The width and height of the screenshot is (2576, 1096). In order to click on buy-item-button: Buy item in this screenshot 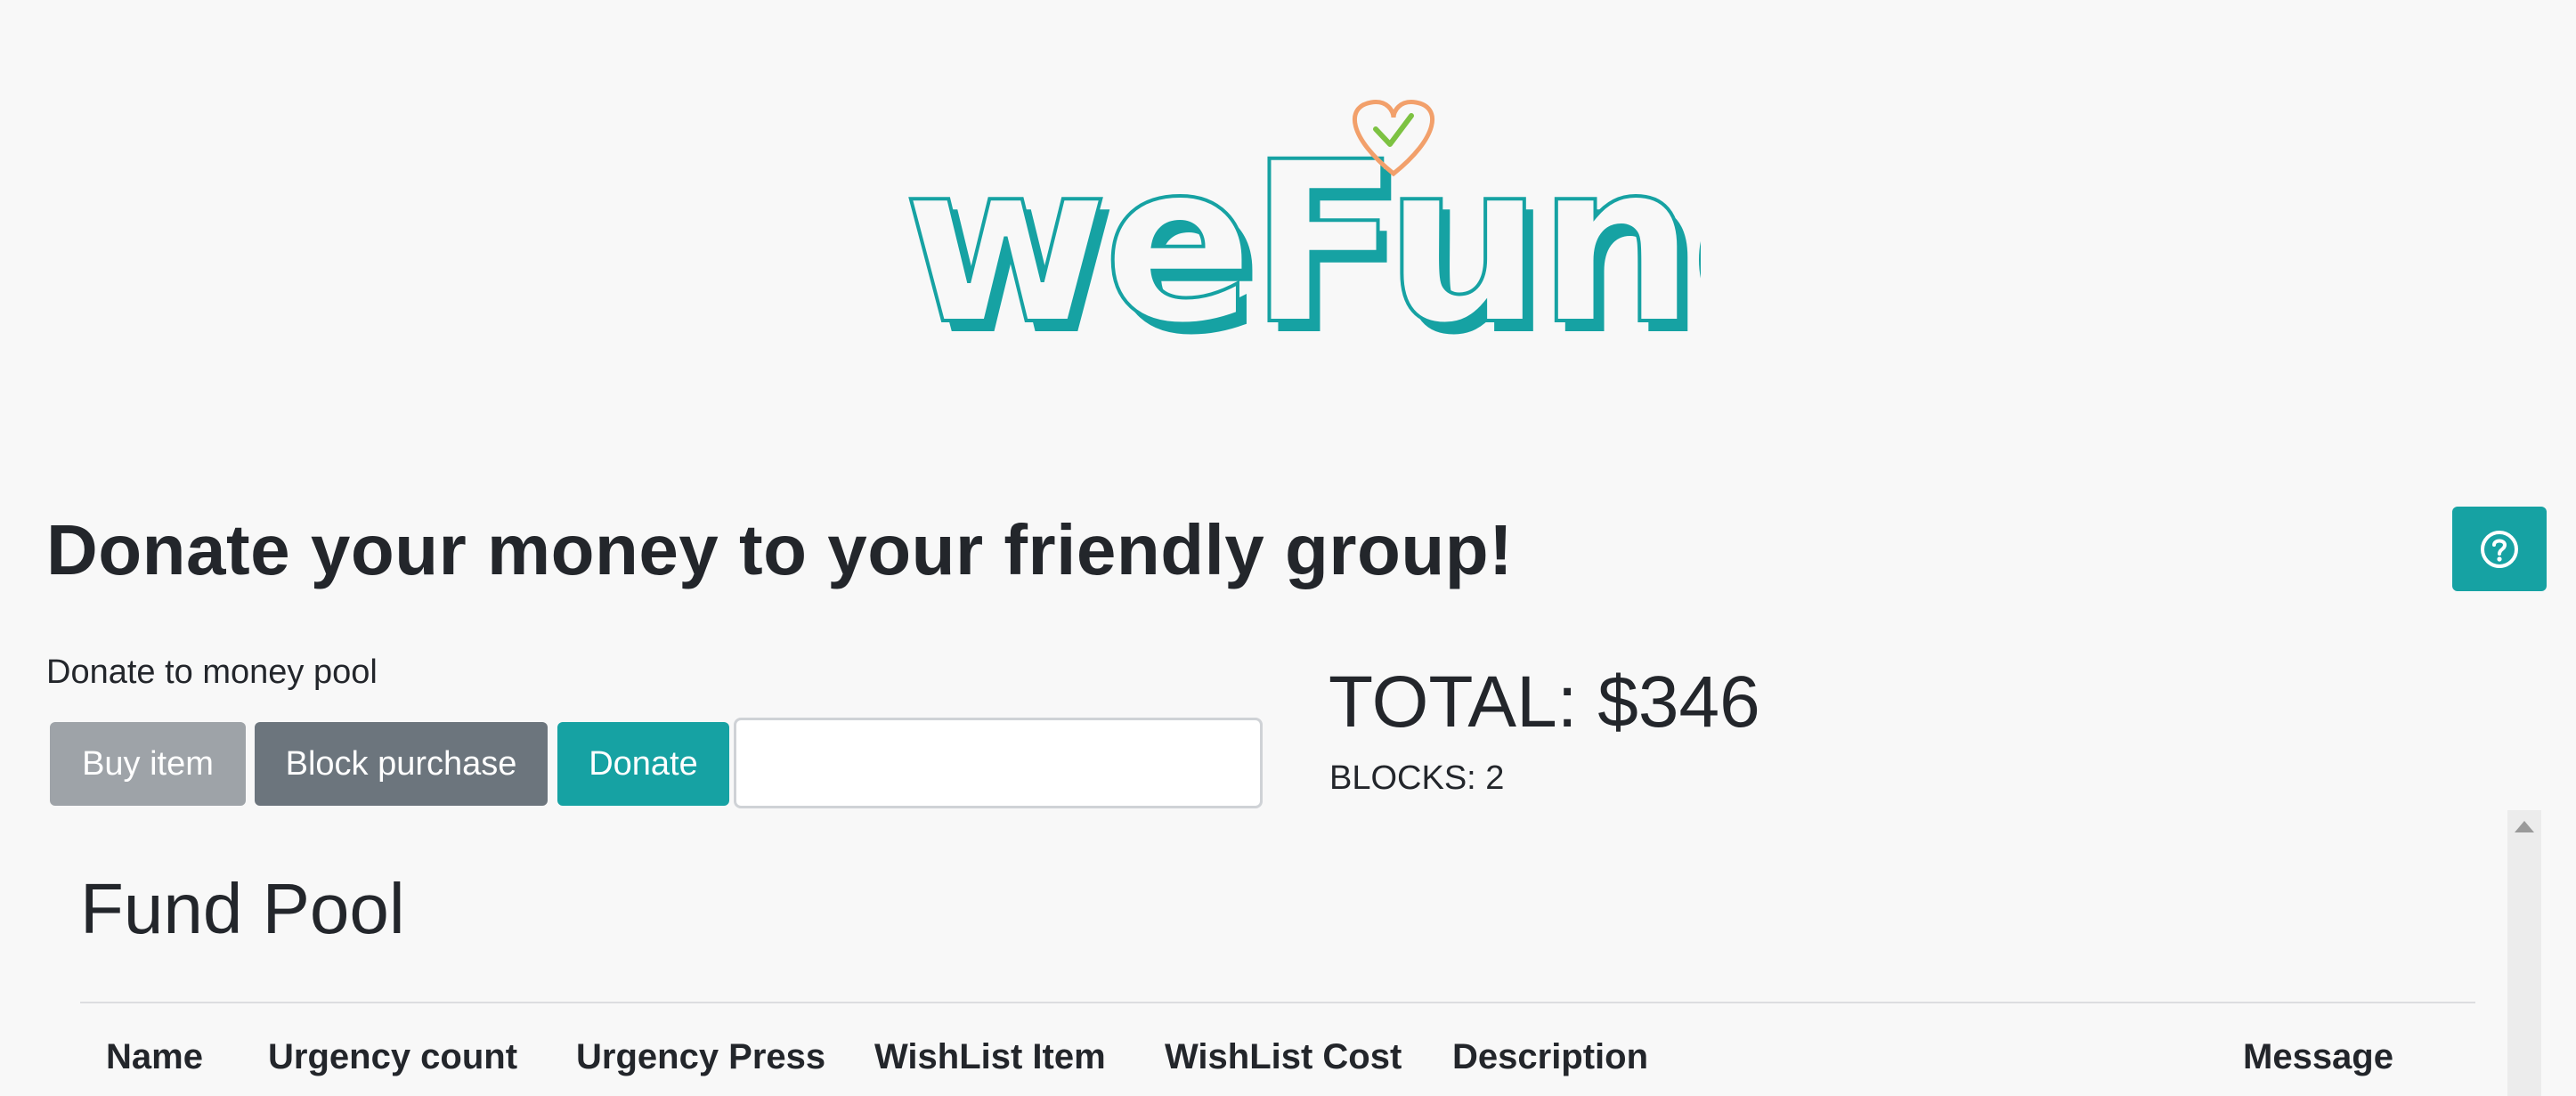, I will do `click(148, 764)`.